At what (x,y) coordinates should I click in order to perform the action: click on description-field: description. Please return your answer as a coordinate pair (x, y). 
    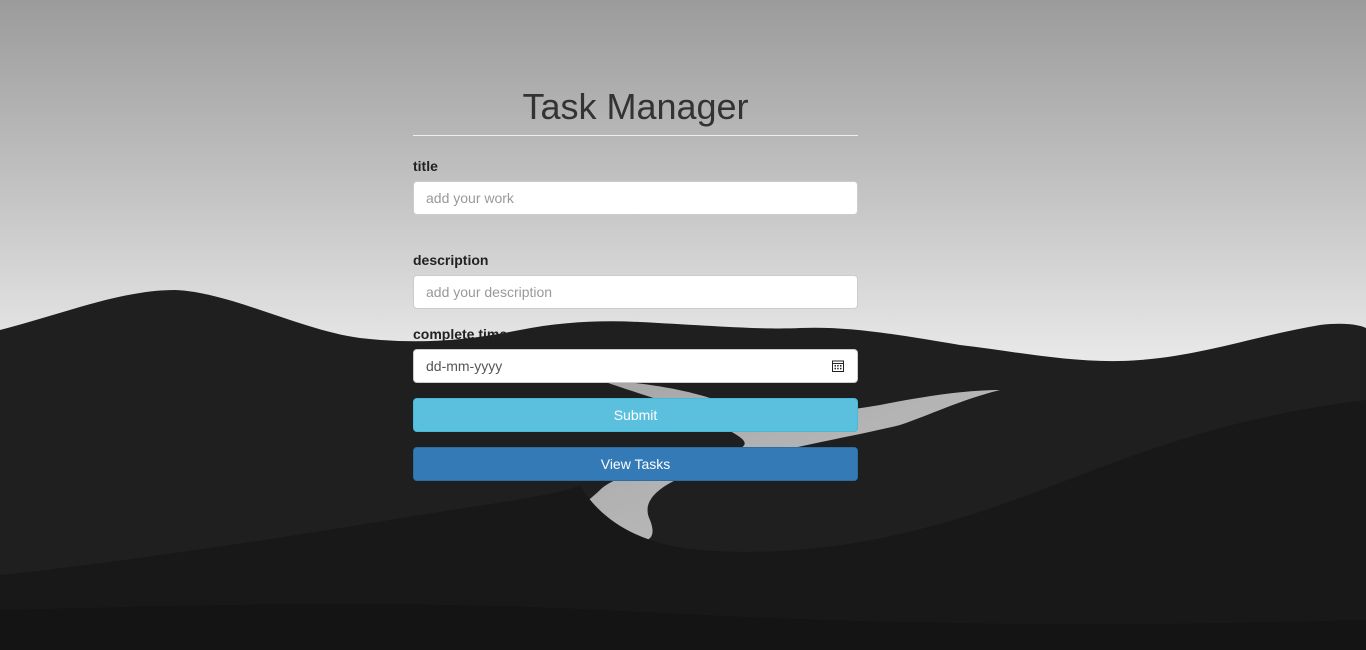
    Looking at the image, I should click on (635, 280).